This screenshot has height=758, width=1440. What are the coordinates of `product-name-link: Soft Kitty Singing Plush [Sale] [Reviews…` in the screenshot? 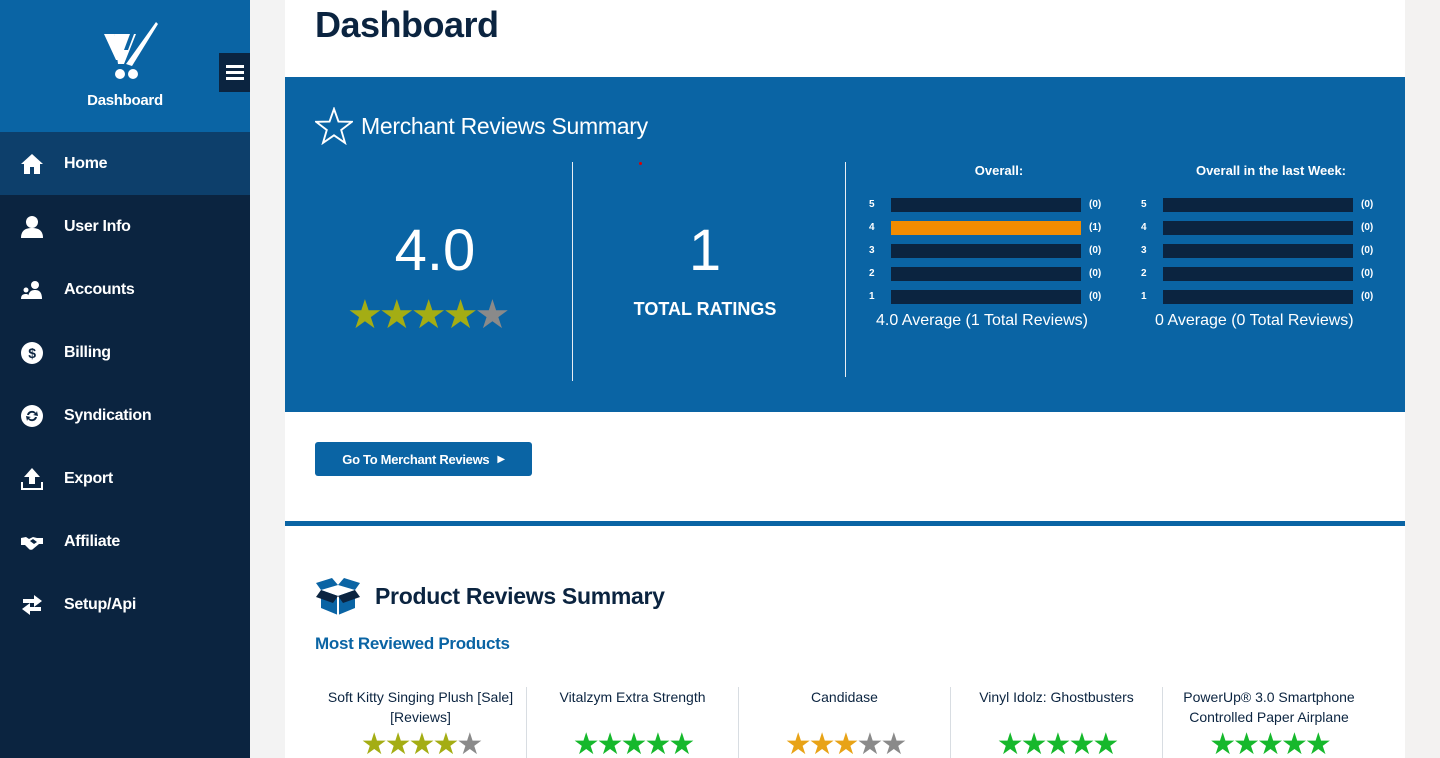 It's located at (420, 709).